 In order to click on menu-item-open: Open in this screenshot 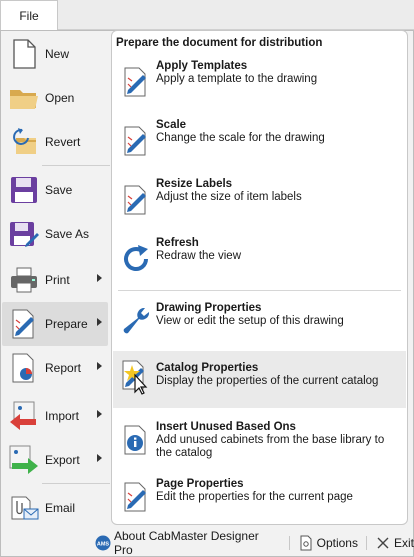, I will do `click(55, 98)`.